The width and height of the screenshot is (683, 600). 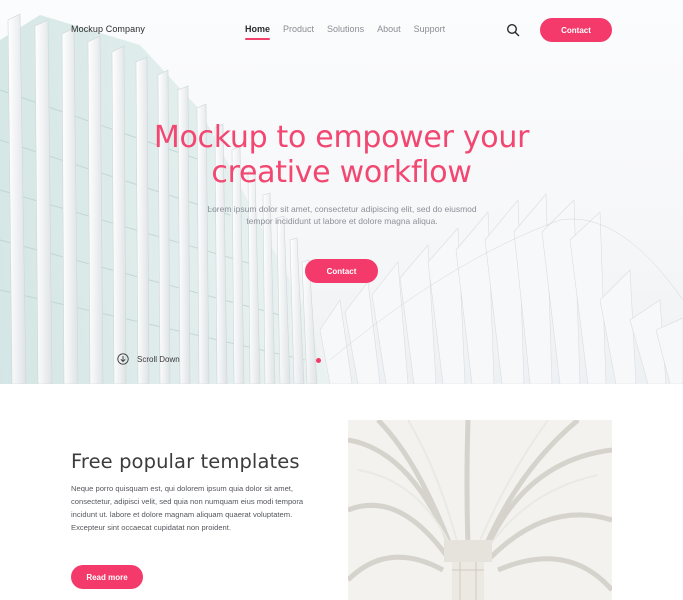 What do you see at coordinates (430, 32) in the screenshot?
I see `nav-item-support: Support` at bounding box center [430, 32].